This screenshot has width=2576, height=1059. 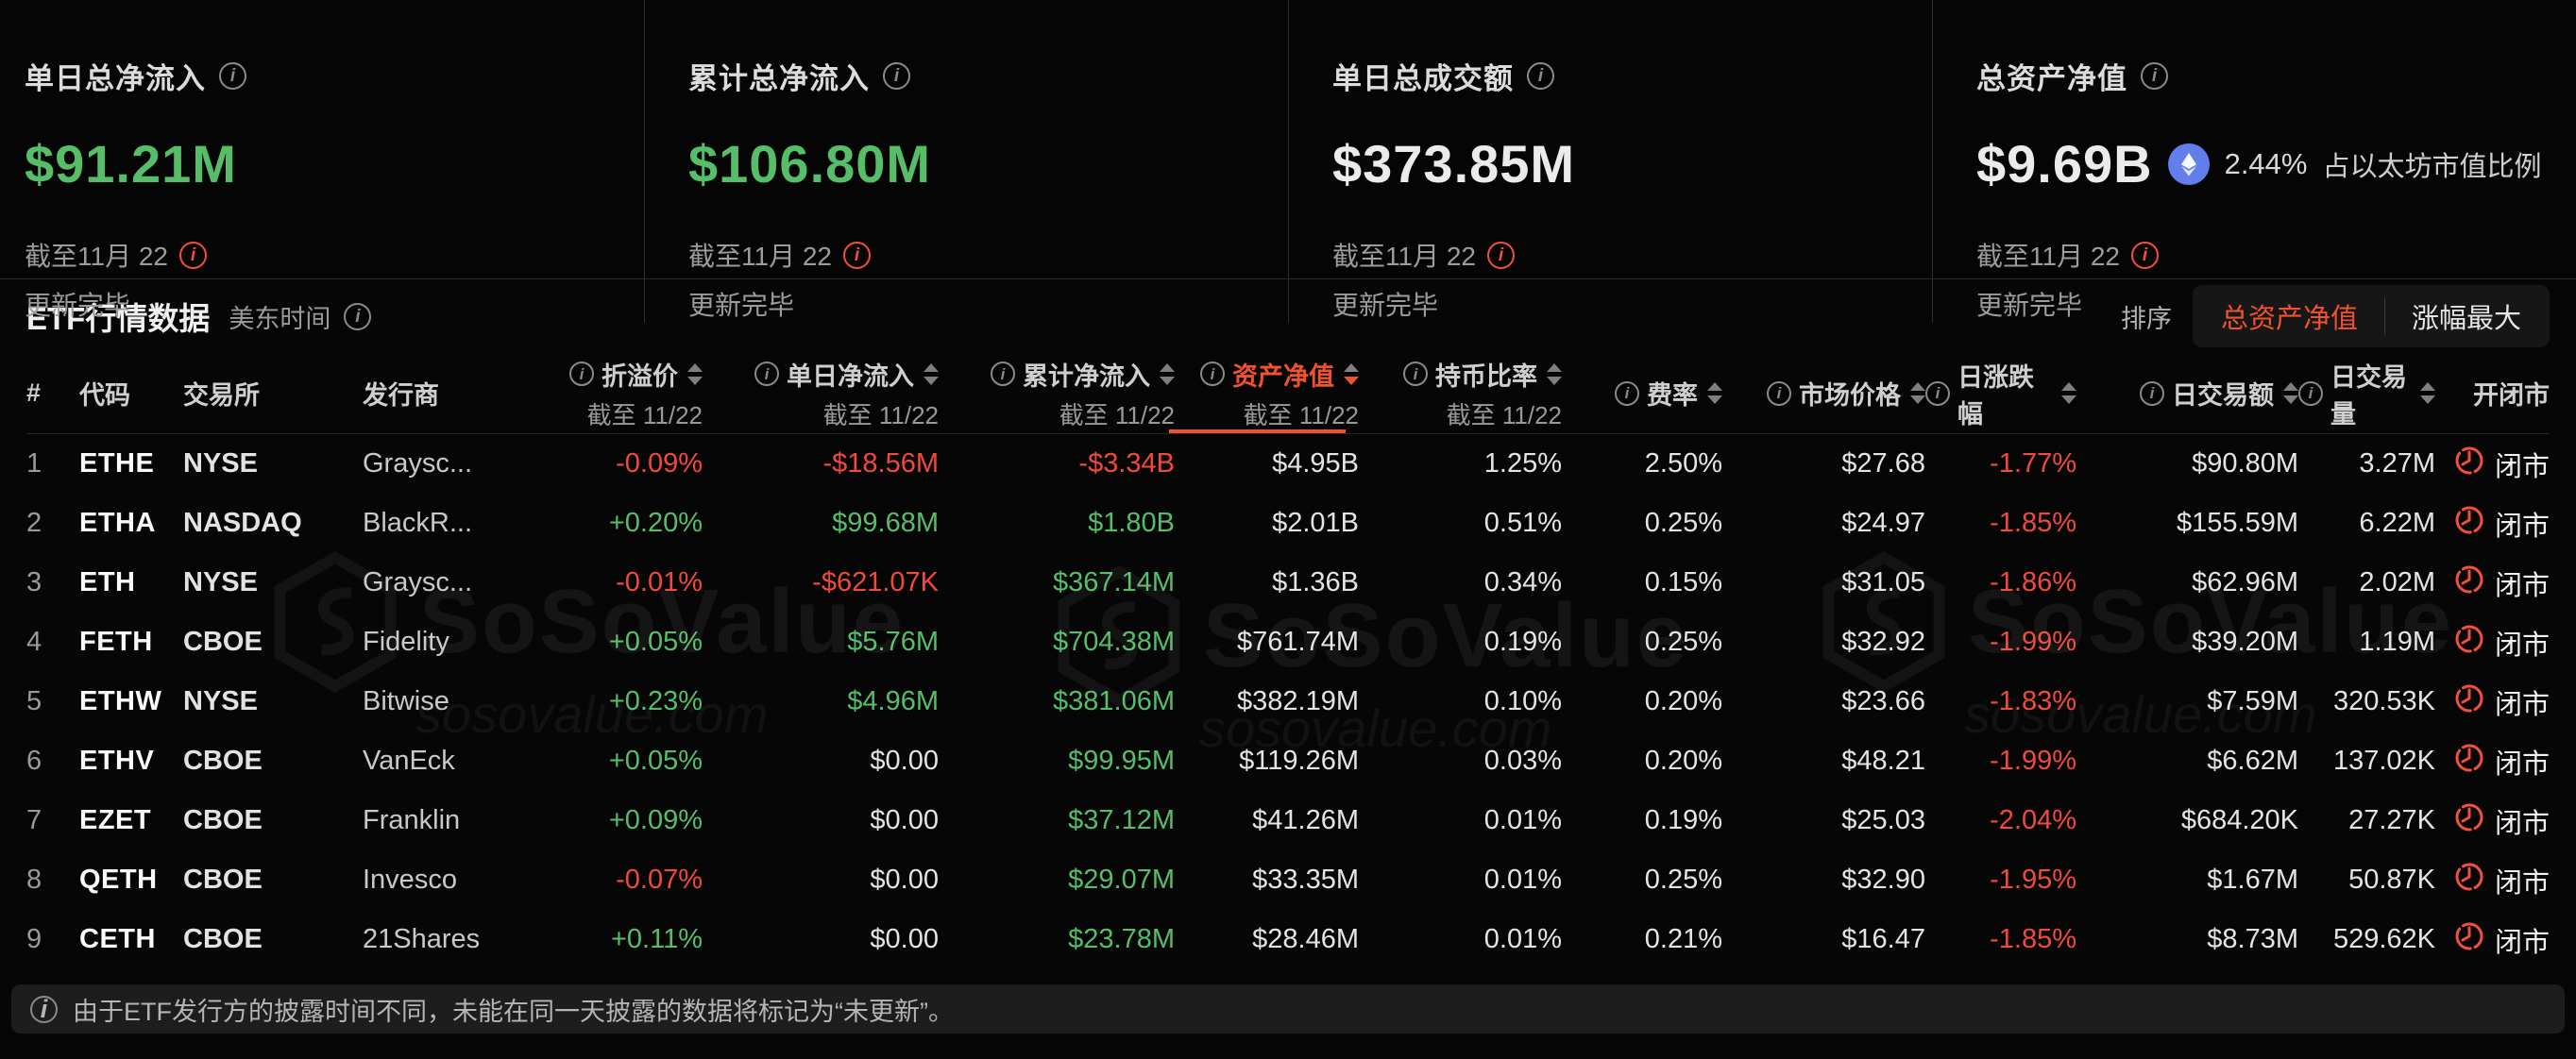 What do you see at coordinates (1486, 376) in the screenshot?
I see `column-label: 持币比率` at bounding box center [1486, 376].